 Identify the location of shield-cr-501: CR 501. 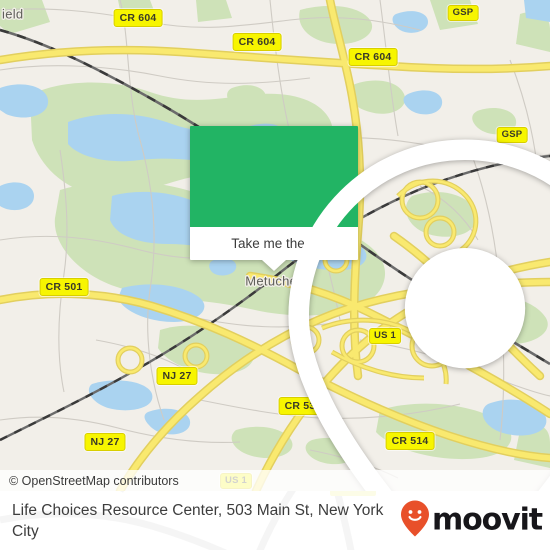
(64, 287).